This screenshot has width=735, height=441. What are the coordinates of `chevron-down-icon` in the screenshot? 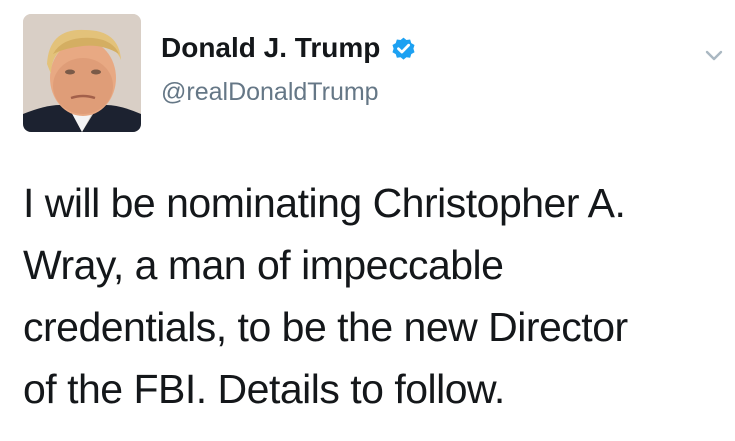 It's located at (714, 55).